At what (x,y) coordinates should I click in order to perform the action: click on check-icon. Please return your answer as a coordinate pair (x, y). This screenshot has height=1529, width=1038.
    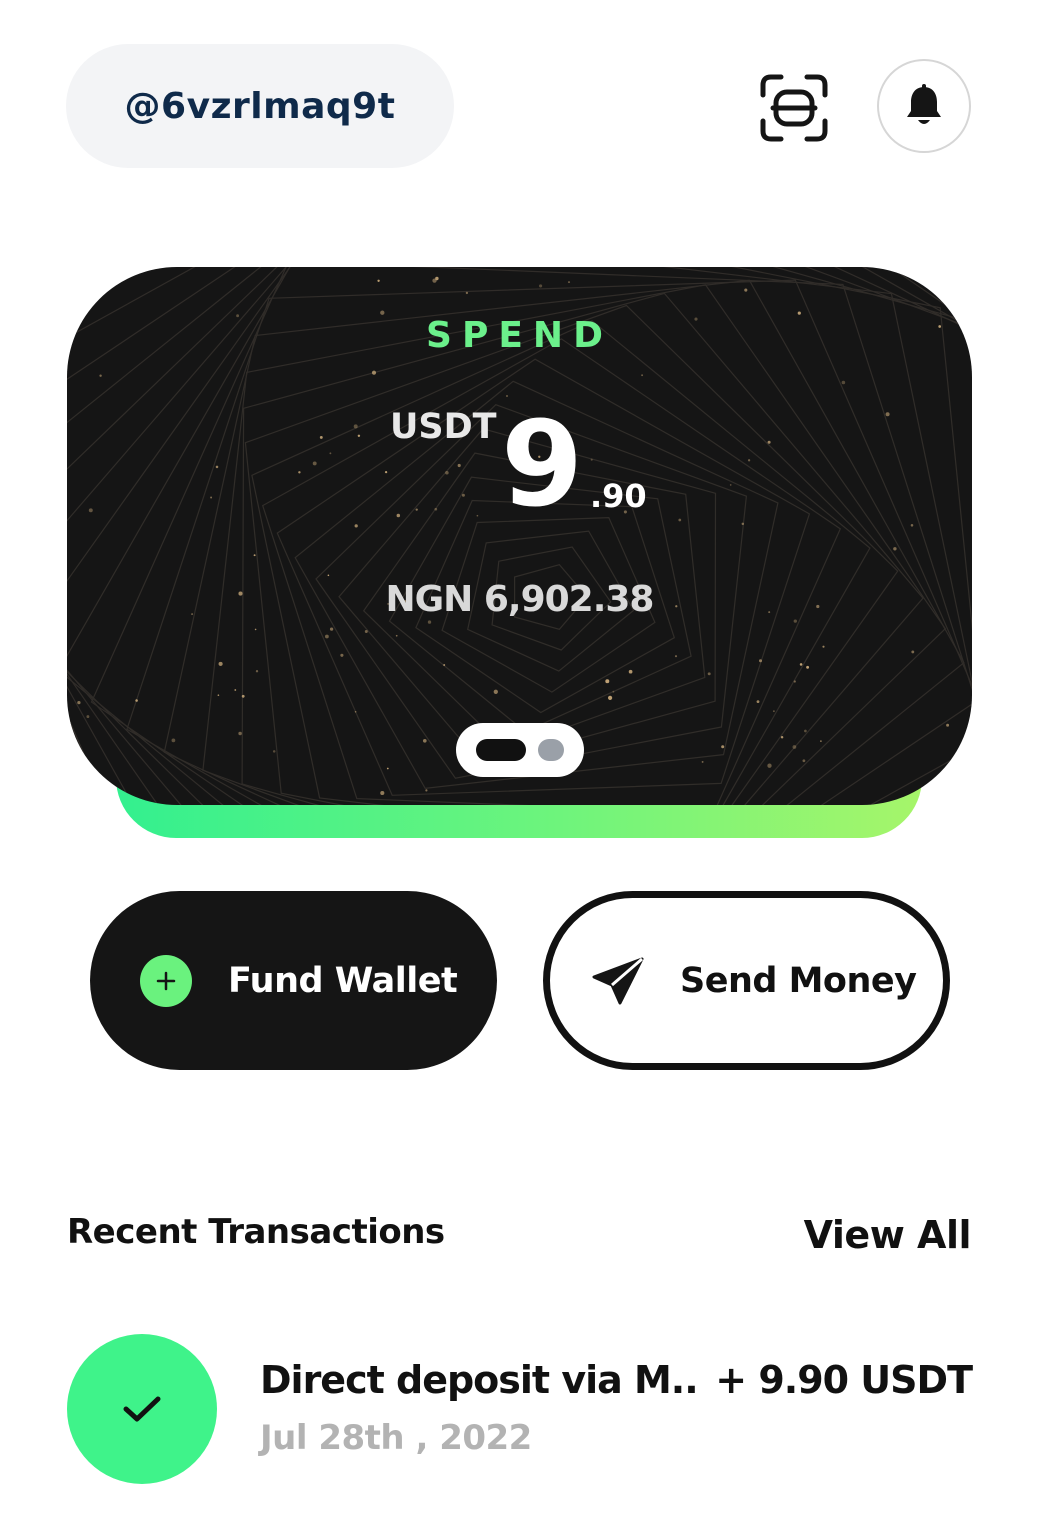
    Looking at the image, I should click on (142, 1409).